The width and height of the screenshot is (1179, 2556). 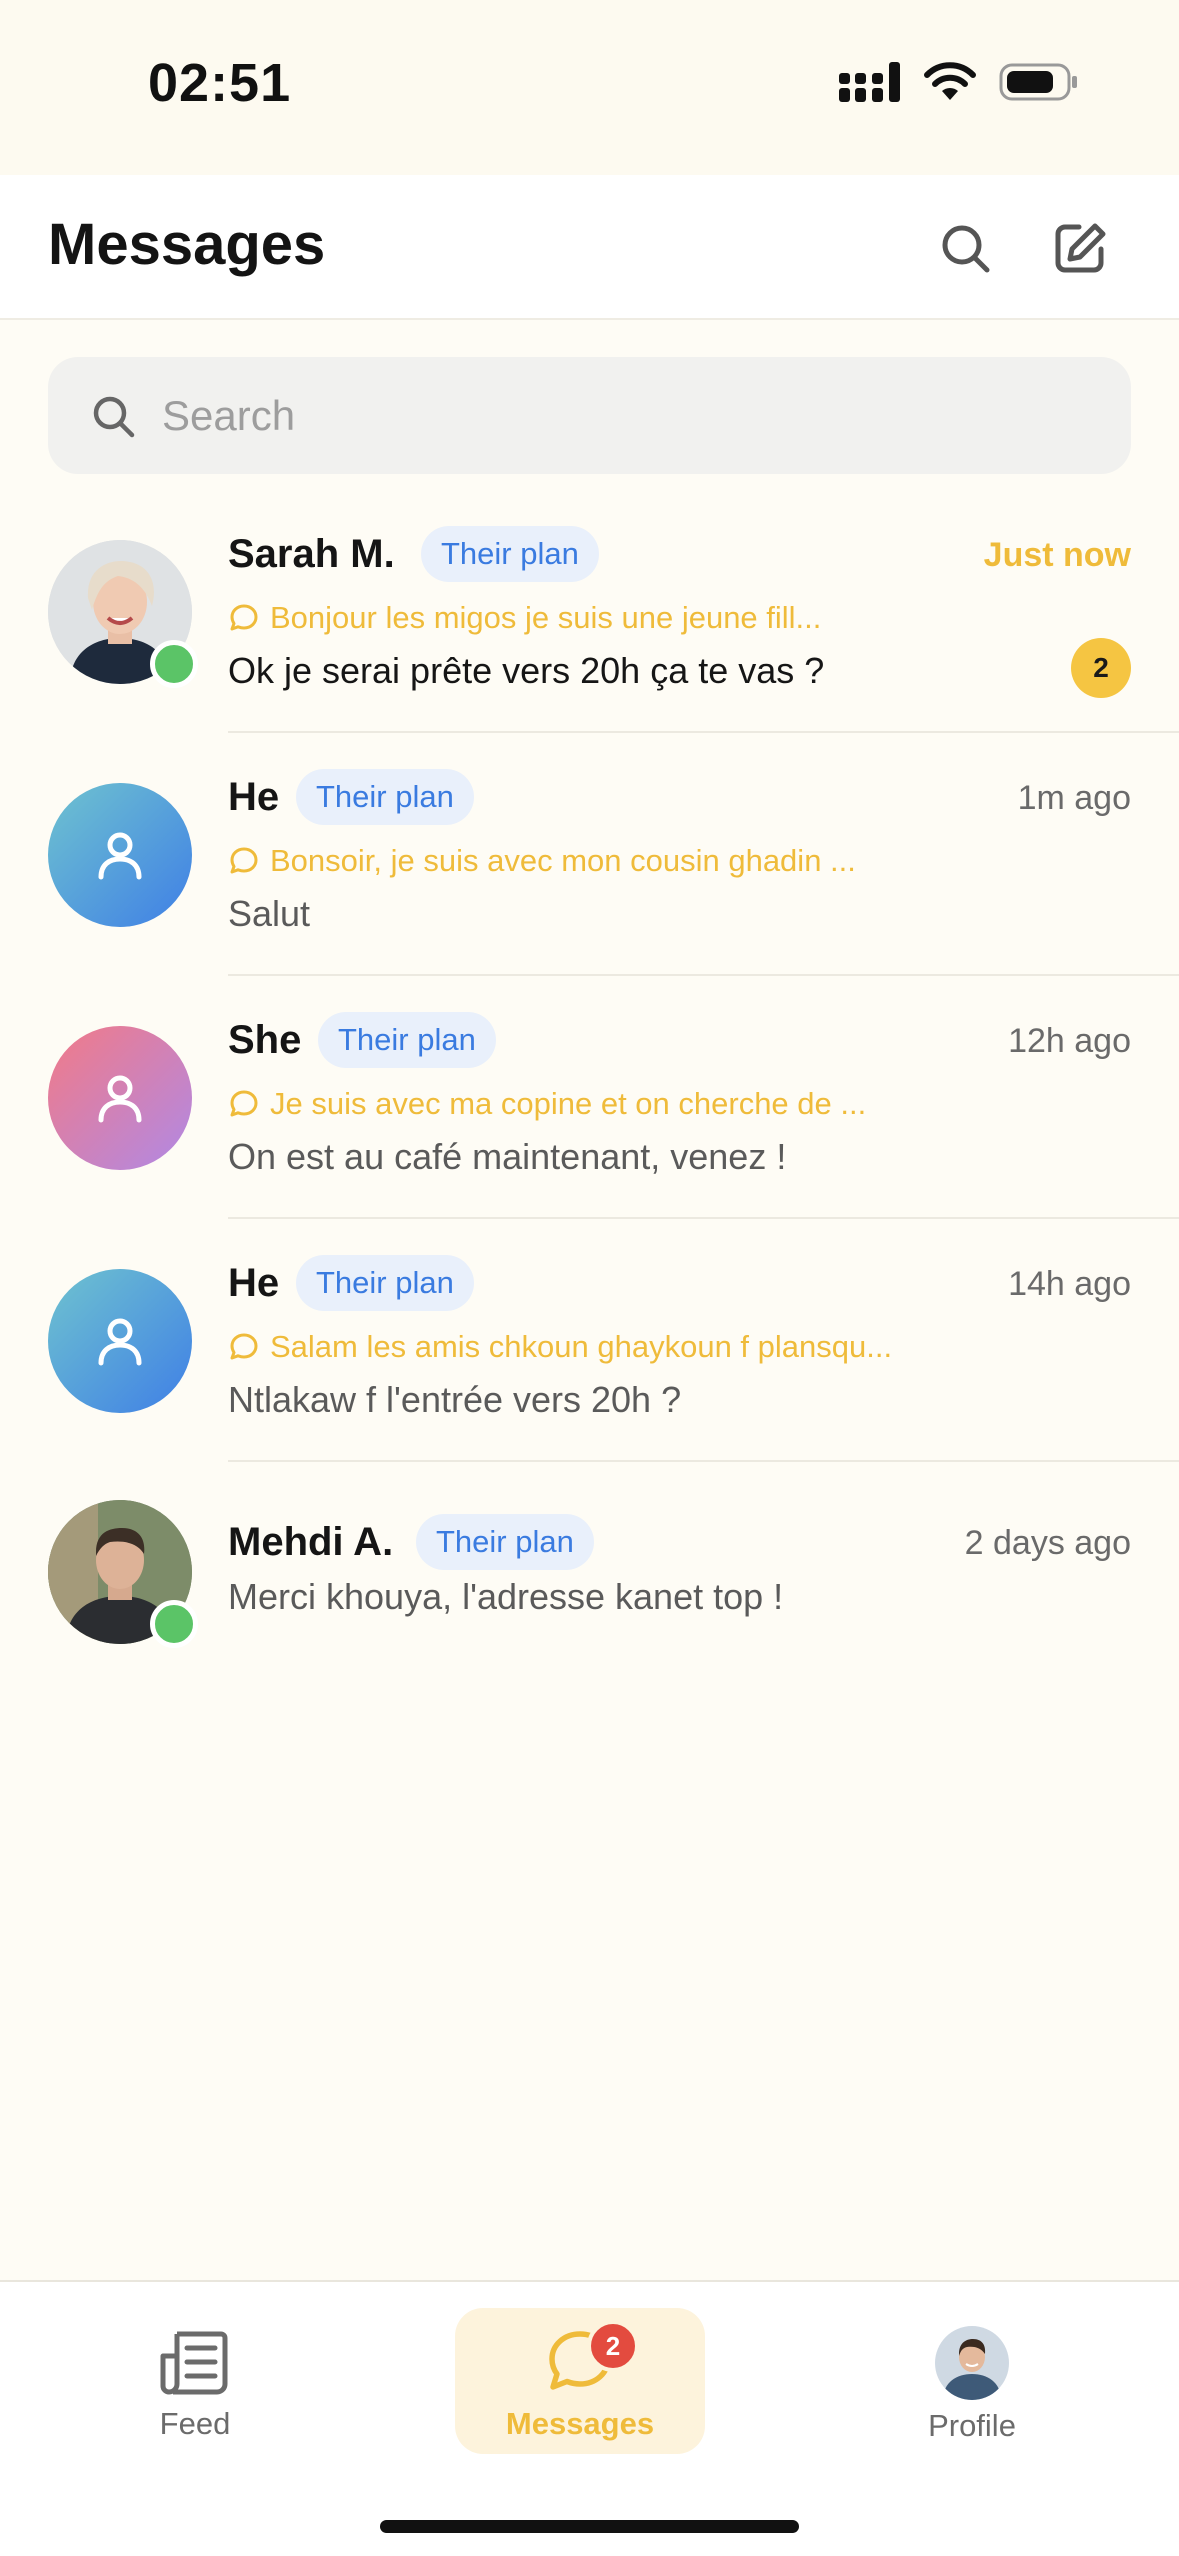 What do you see at coordinates (187, 244) in the screenshot?
I see `page-title: Messages` at bounding box center [187, 244].